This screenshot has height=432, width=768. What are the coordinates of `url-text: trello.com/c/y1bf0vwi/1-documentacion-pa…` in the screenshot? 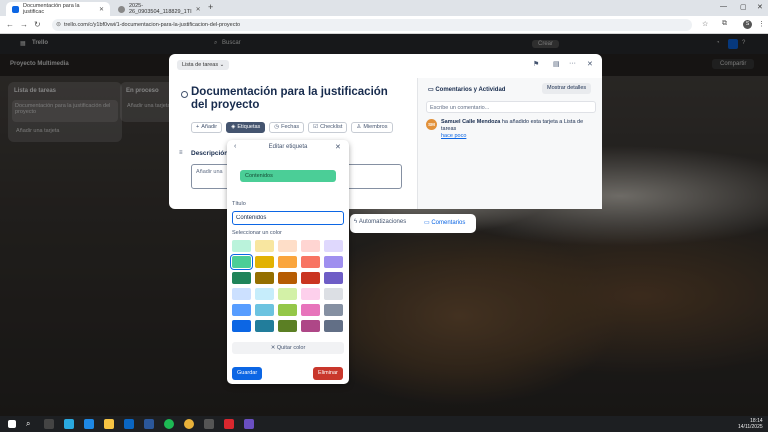 It's located at (152, 25).